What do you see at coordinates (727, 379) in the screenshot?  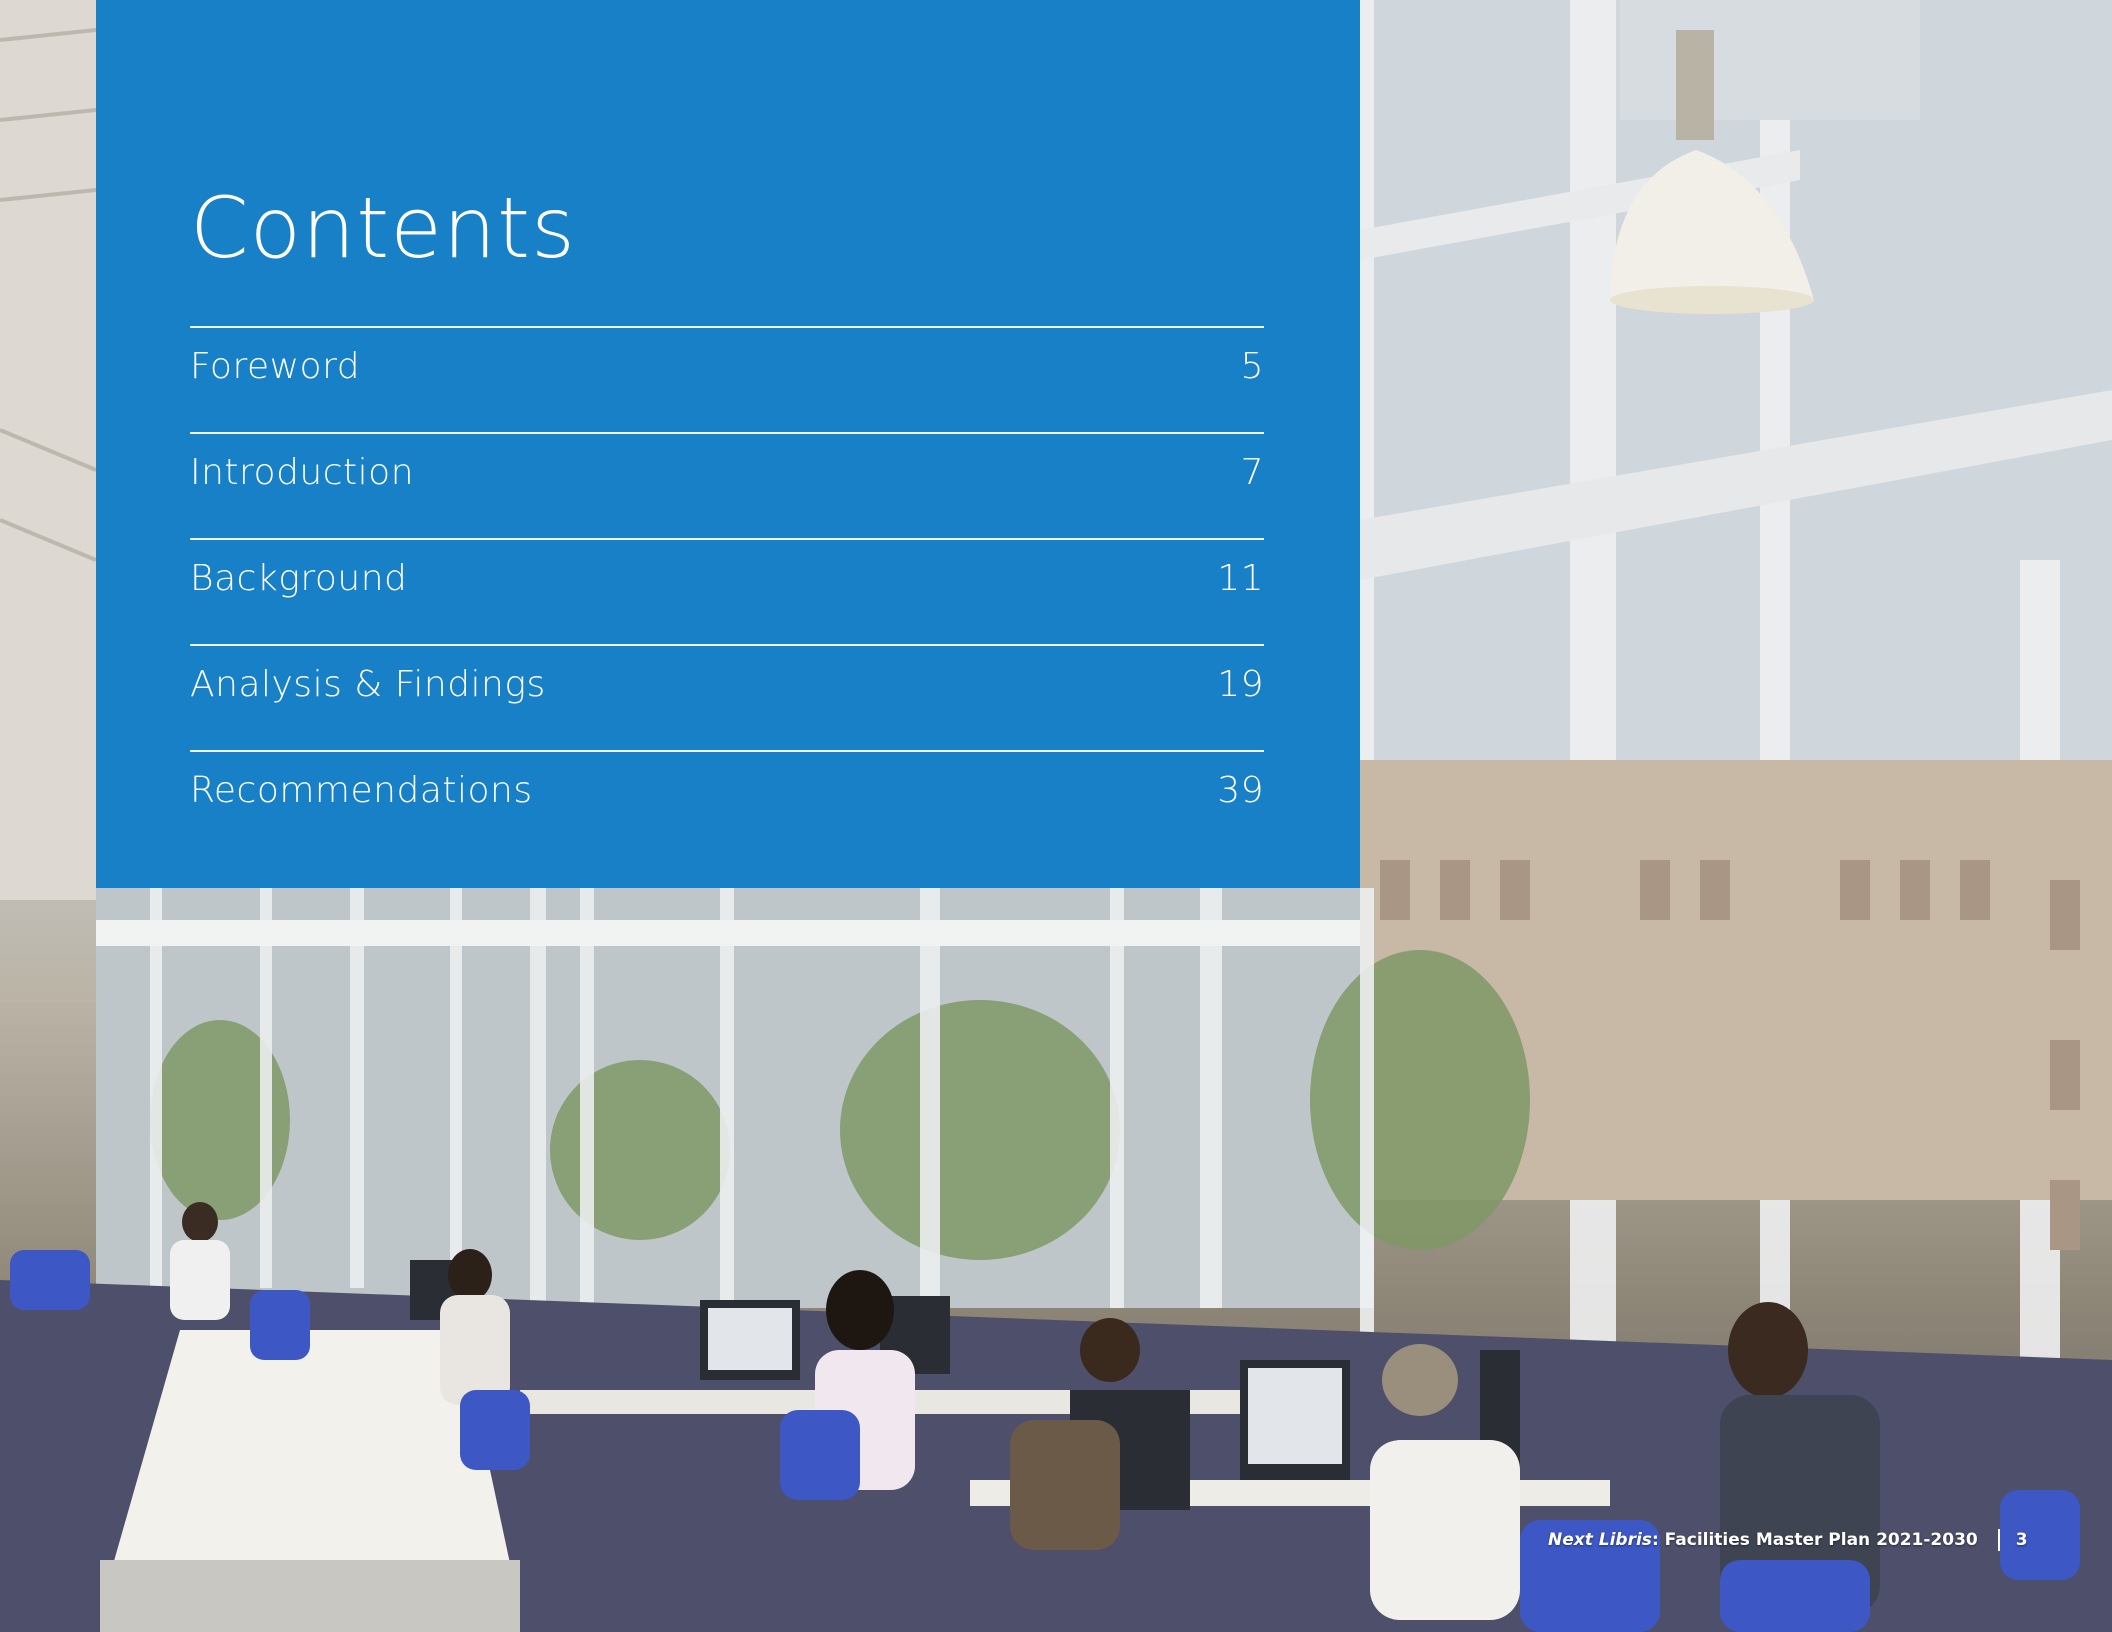 I see `toc-entry-foreword: Foreword 5` at bounding box center [727, 379].